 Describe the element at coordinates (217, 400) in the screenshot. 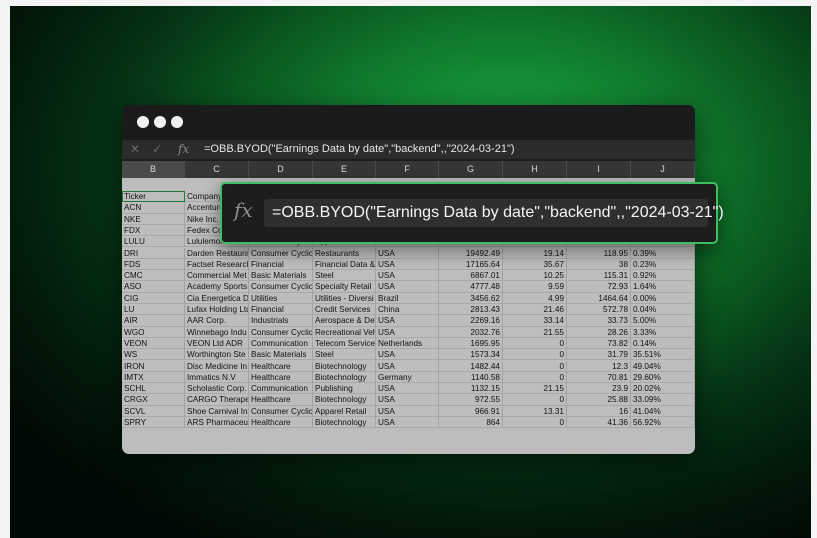

I see `cell-c: CARGO Therapeu` at that location.